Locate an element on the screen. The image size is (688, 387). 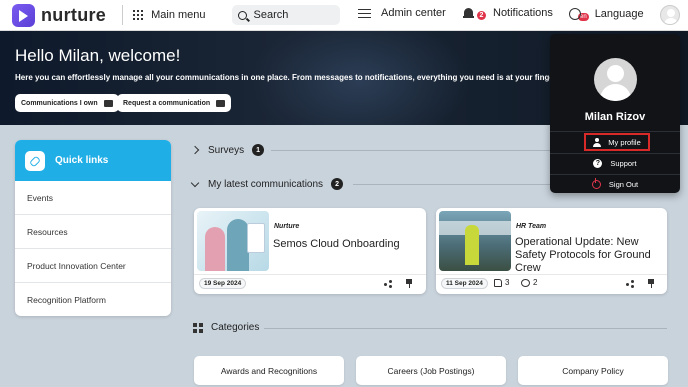
support-menu-item: ? Support is located at coordinates (615, 163).